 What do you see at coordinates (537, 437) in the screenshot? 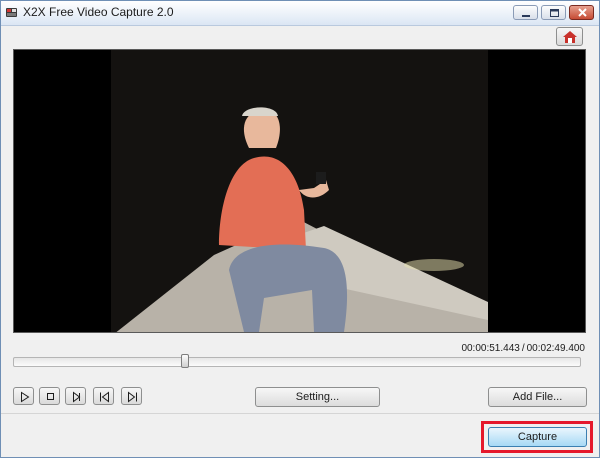
I see `capture-button: Capture` at bounding box center [537, 437].